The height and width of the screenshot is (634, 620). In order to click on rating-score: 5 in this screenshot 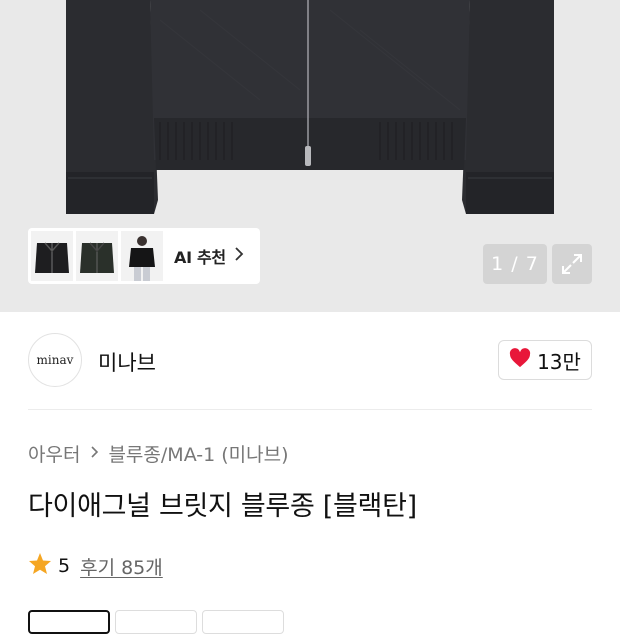, I will do `click(64, 566)`.